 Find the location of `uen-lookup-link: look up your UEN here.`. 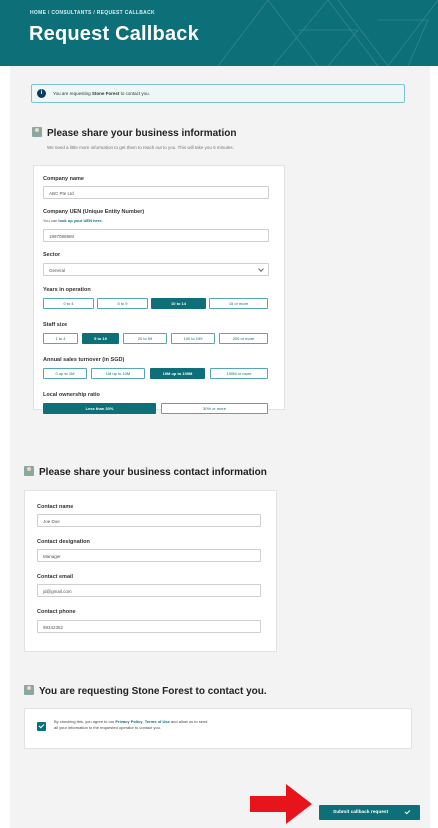

uen-lookup-link: look up your UEN here. is located at coordinates (80, 220).